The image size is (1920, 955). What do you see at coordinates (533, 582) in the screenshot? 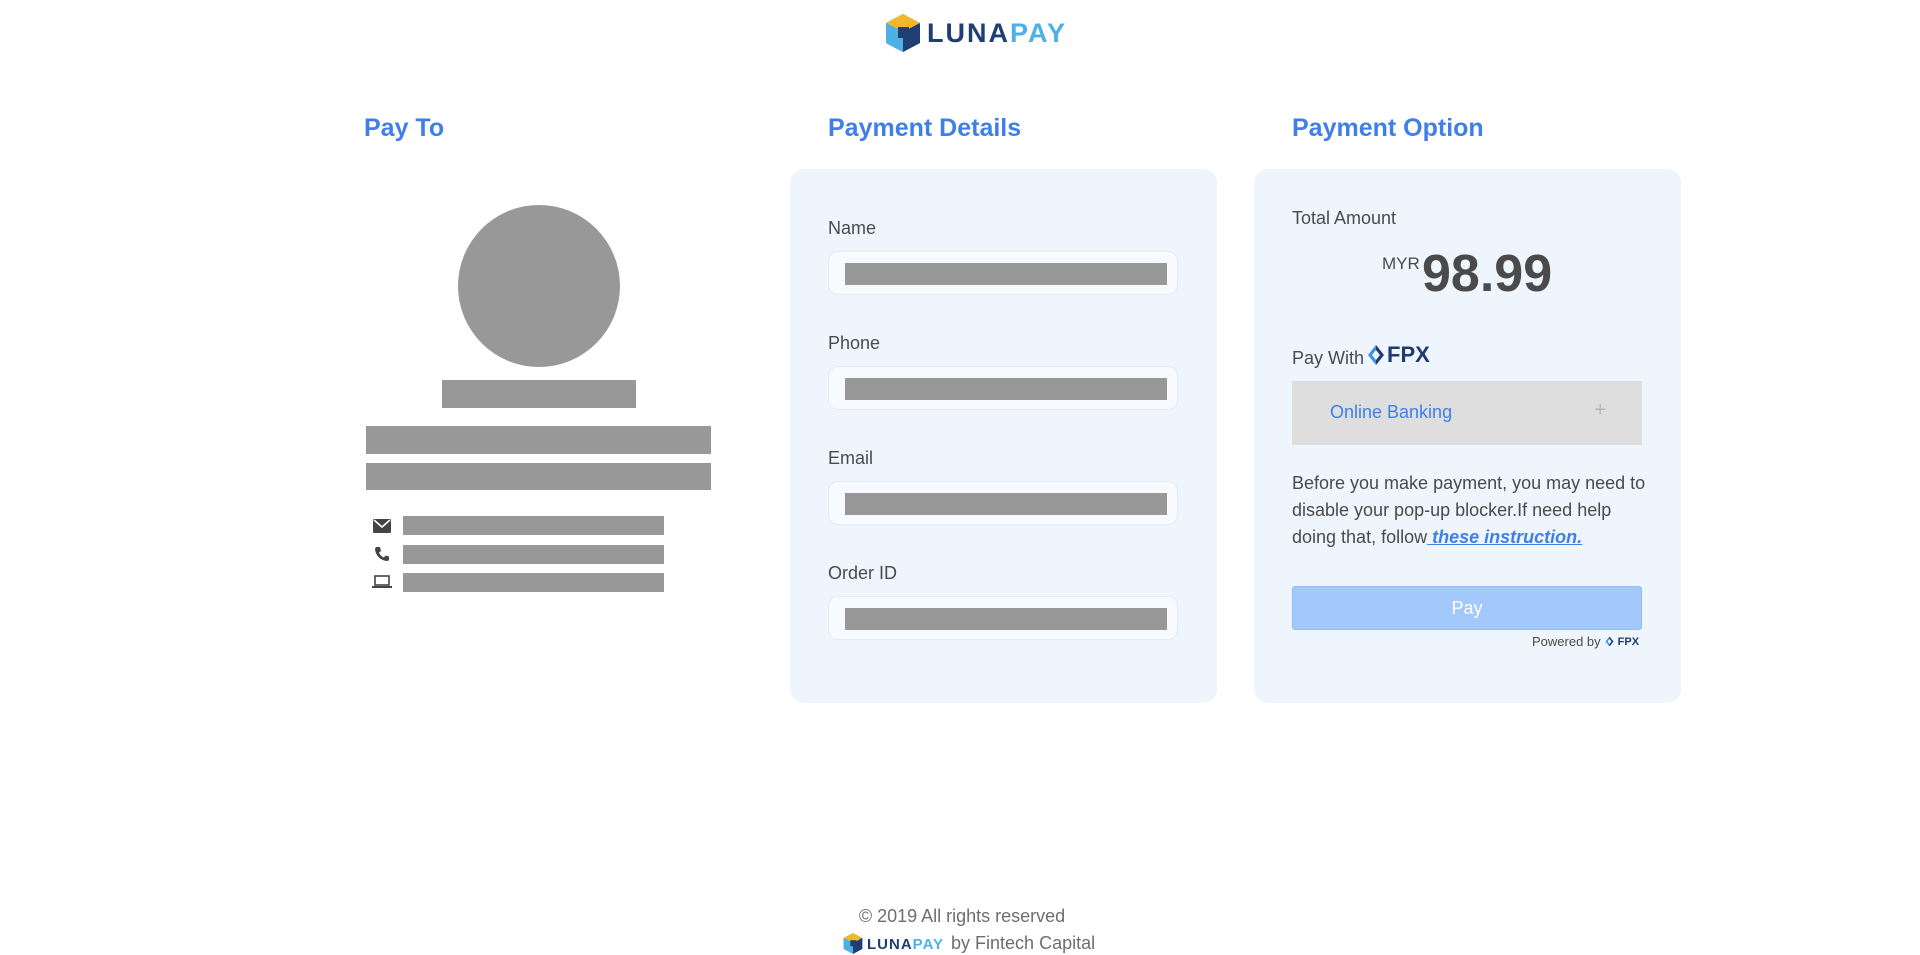
I see `contact-website-redacted` at bounding box center [533, 582].